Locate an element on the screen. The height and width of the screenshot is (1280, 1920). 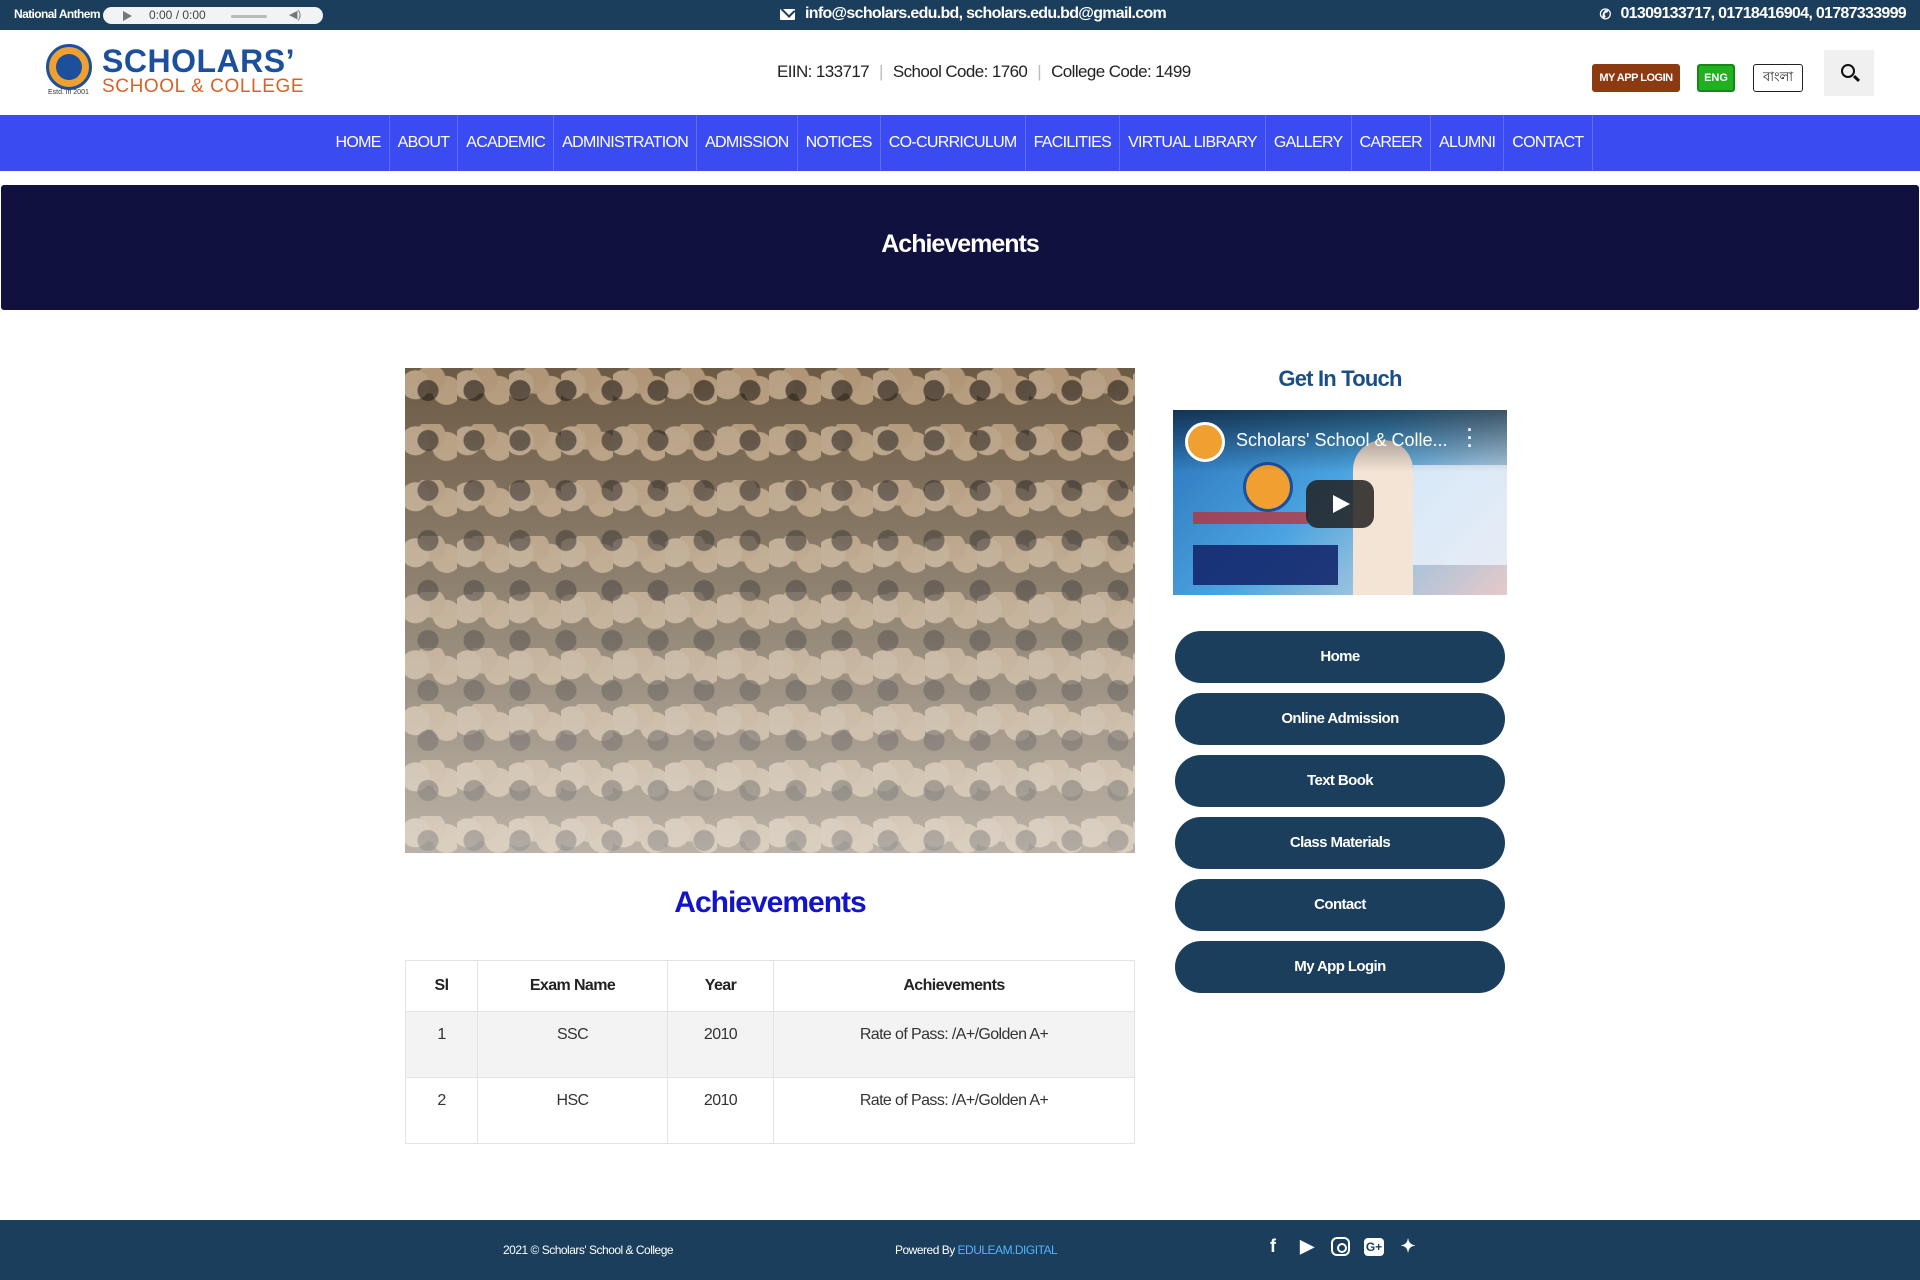
nav-career: CAREER is located at coordinates (1391, 143).